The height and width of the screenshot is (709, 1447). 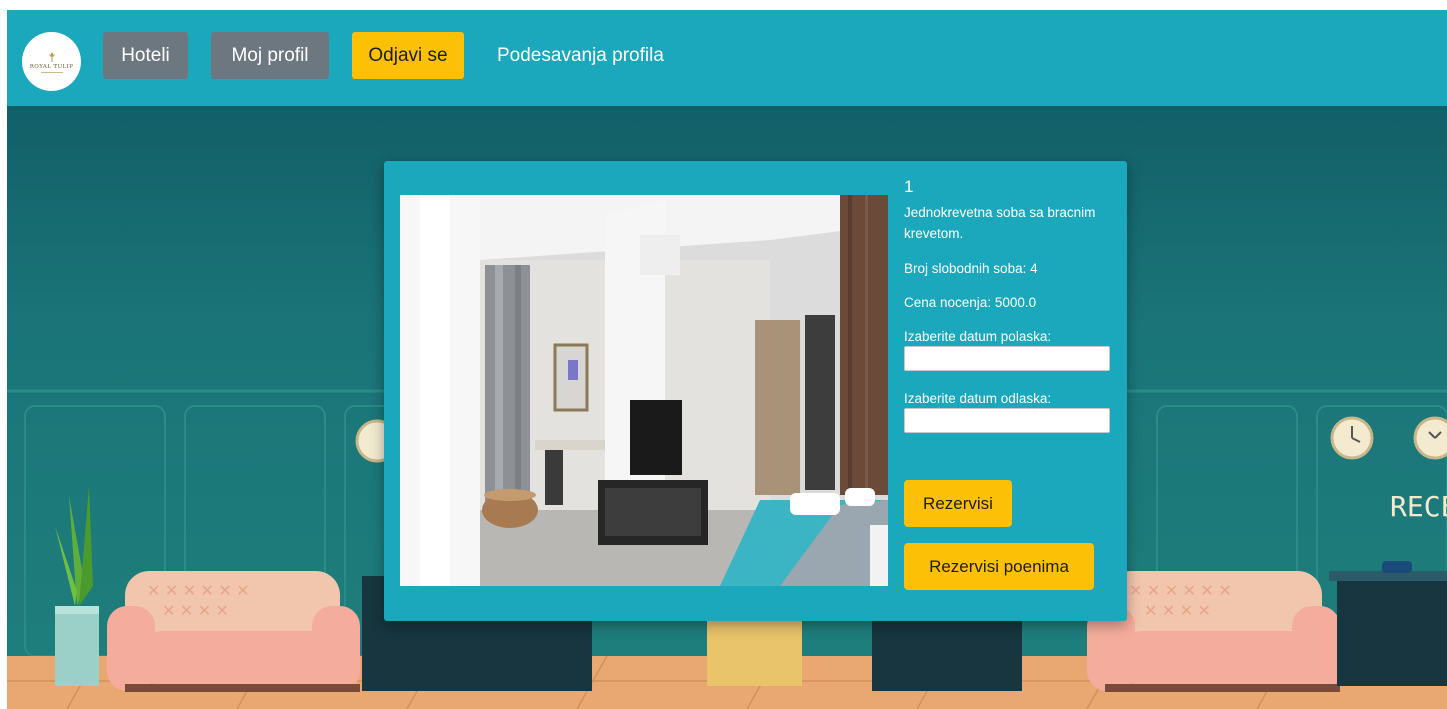 I want to click on brand-logo: ROYAL TULIP, so click(x=51, y=61).